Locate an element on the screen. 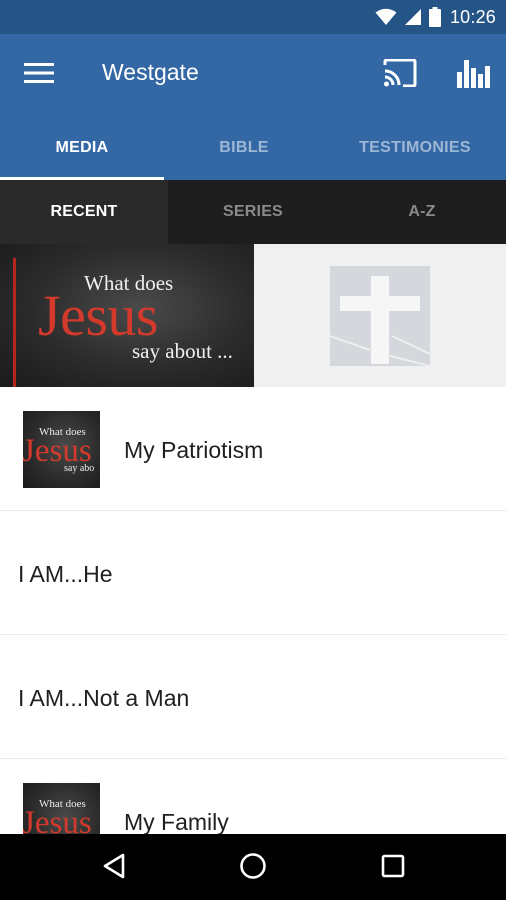 This screenshot has width=506, height=900. toolbar: Westgate is located at coordinates (253, 75).